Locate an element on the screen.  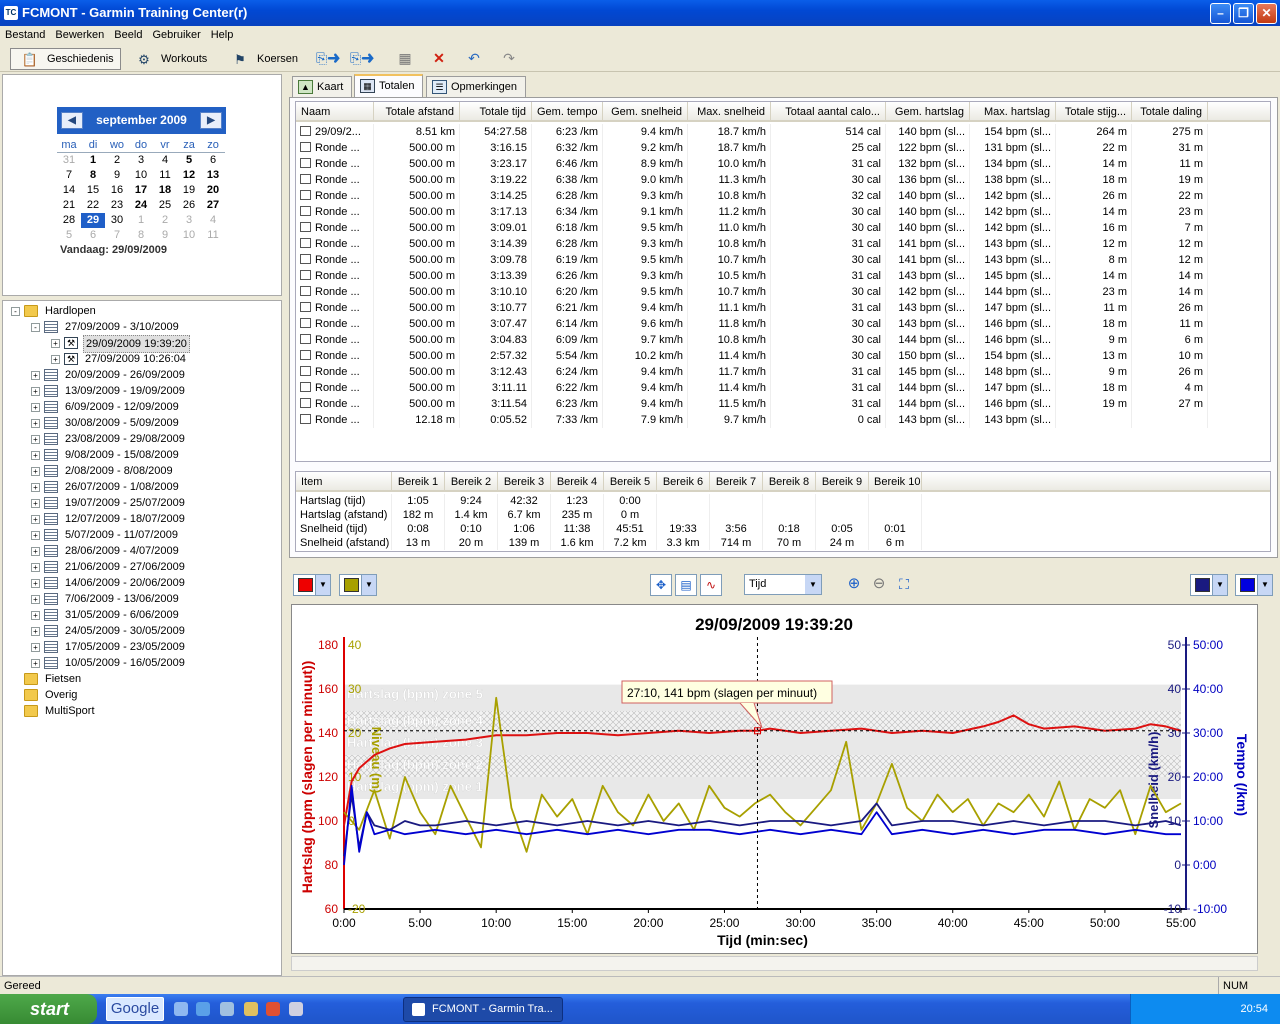
close-button: ✕ is located at coordinates (1266, 13).